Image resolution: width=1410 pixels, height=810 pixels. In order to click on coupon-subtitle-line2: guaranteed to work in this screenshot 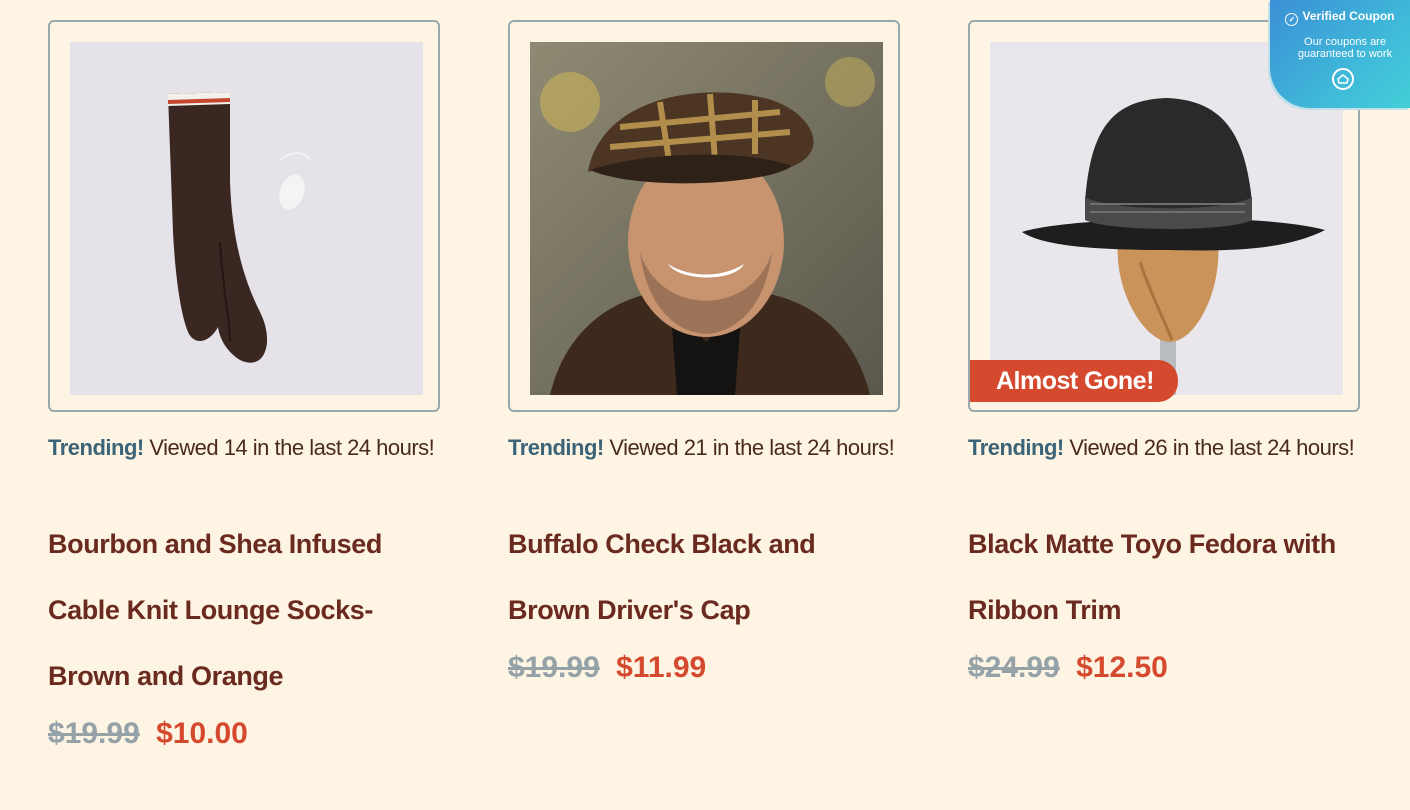, I will do `click(1345, 54)`.